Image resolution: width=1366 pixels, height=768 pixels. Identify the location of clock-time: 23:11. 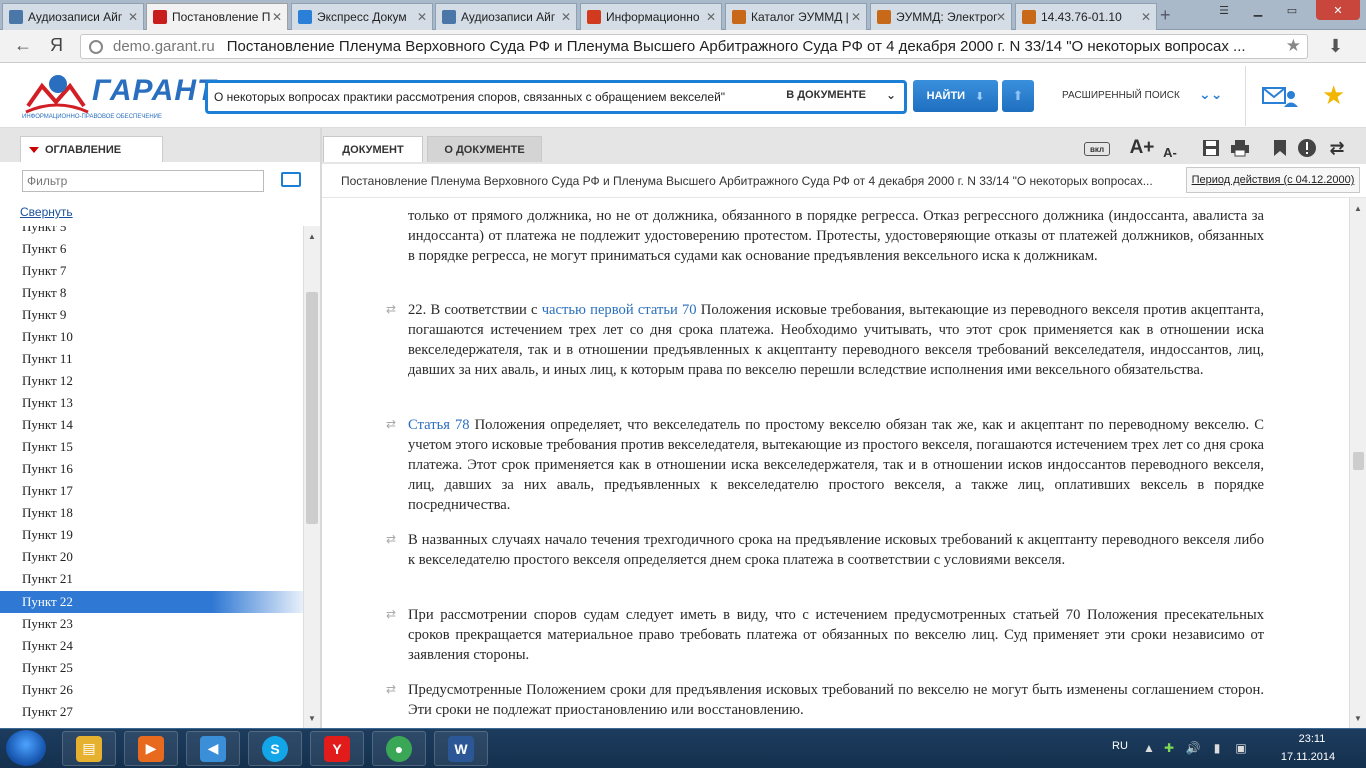
(1312, 739).